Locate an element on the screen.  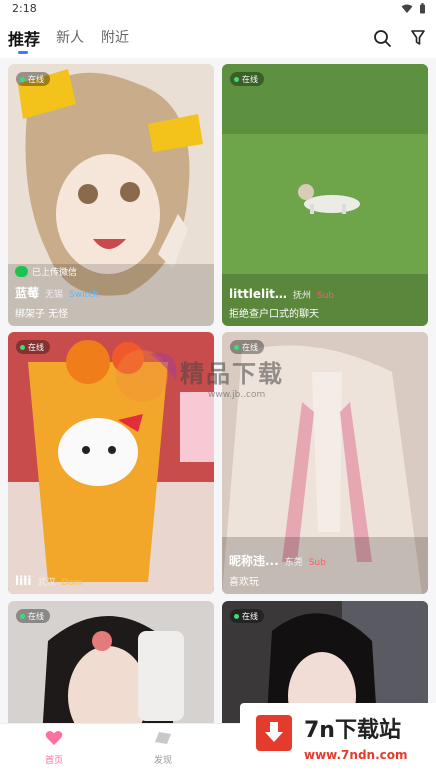
bottom-nav-label: 首页 is located at coordinates (53, 761).